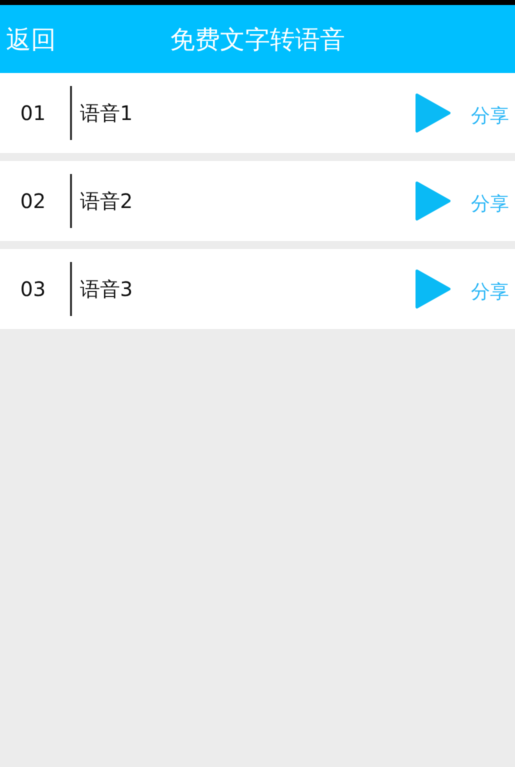 This screenshot has height=767, width=515. What do you see at coordinates (107, 113) in the screenshot?
I see `item-name: 语音1` at bounding box center [107, 113].